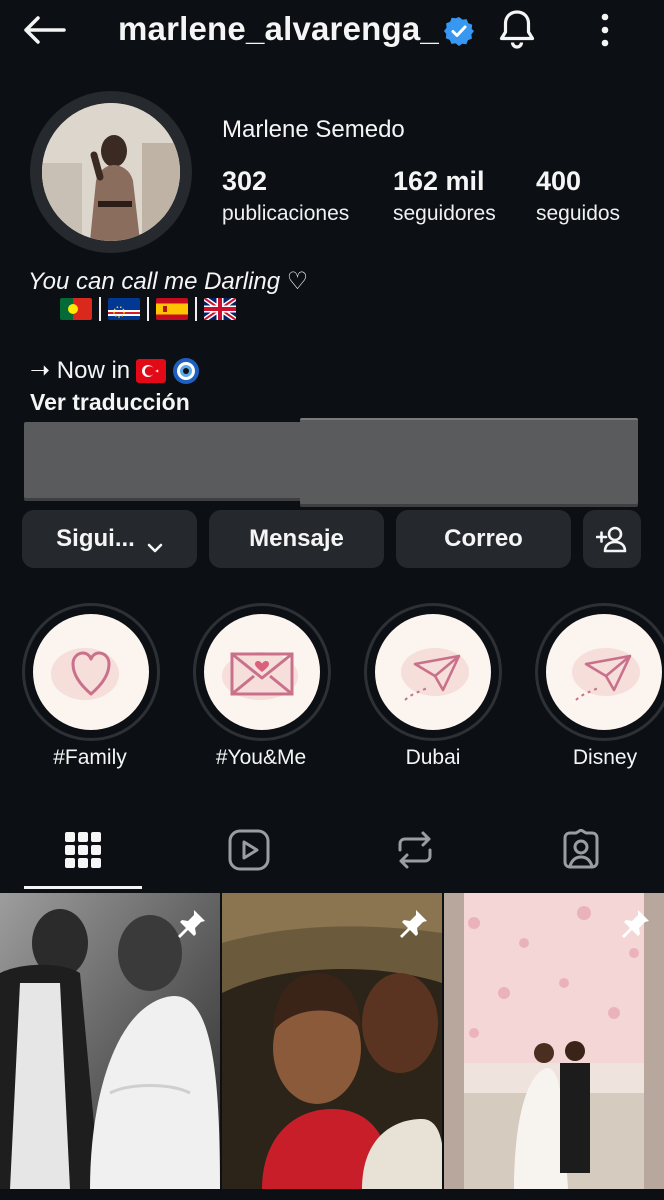 The height and width of the screenshot is (1200, 664). What do you see at coordinates (76, 309) in the screenshot?
I see `portugal-flag-icon` at bounding box center [76, 309].